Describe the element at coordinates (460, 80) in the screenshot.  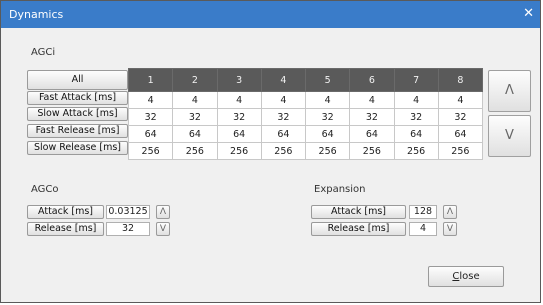
I see `channel-header: 8` at that location.